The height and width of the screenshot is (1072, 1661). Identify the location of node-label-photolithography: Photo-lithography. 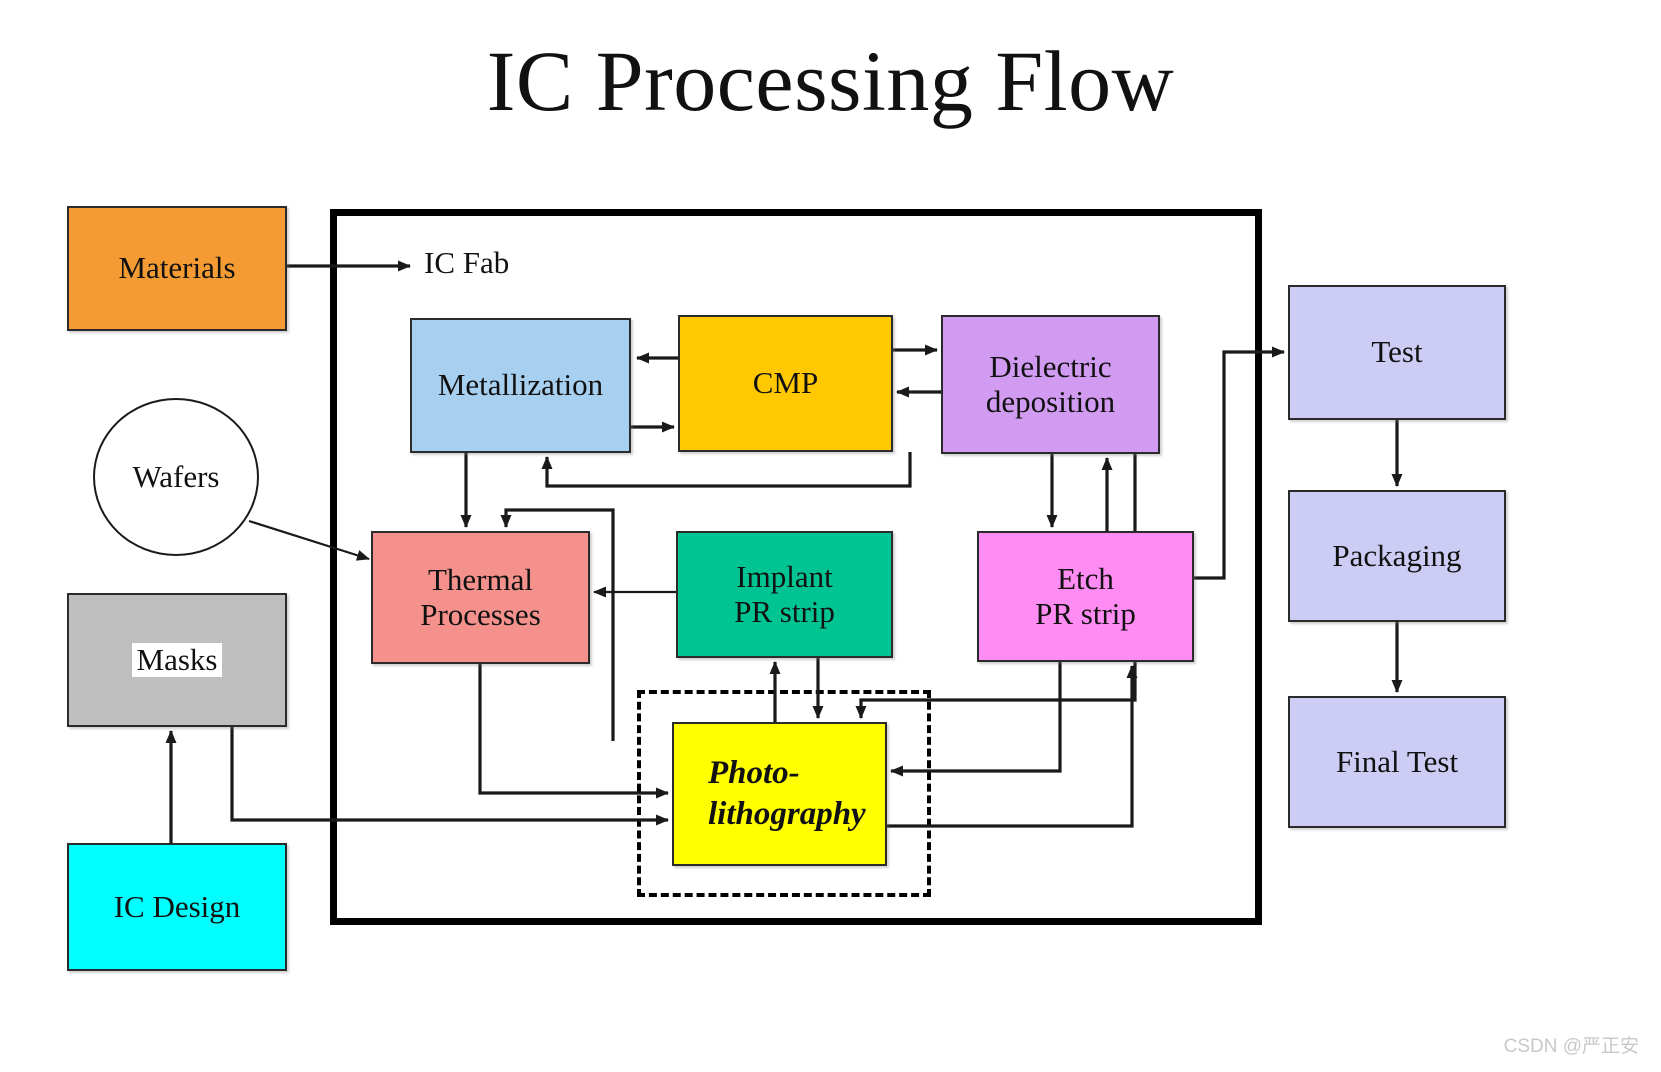
(787, 794).